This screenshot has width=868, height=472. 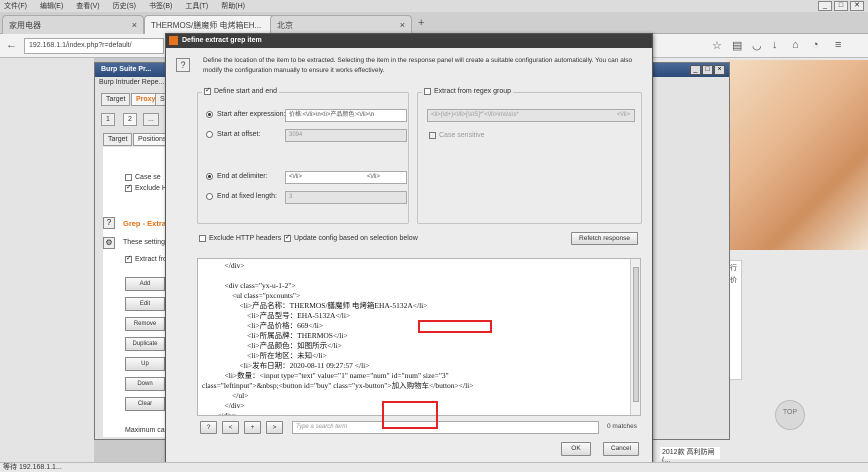 What do you see at coordinates (252, 427) in the screenshot?
I see `search-next-match-button: +` at bounding box center [252, 427].